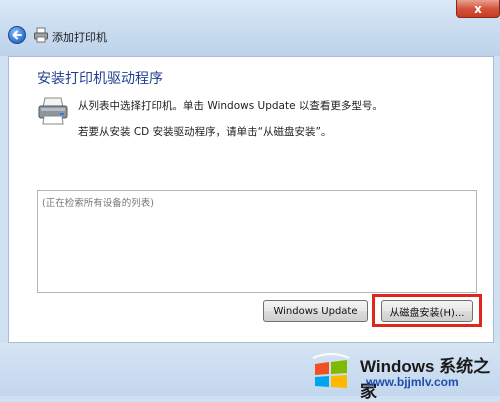  Describe the element at coordinates (427, 310) in the screenshot. I see `highlight-box` at that location.